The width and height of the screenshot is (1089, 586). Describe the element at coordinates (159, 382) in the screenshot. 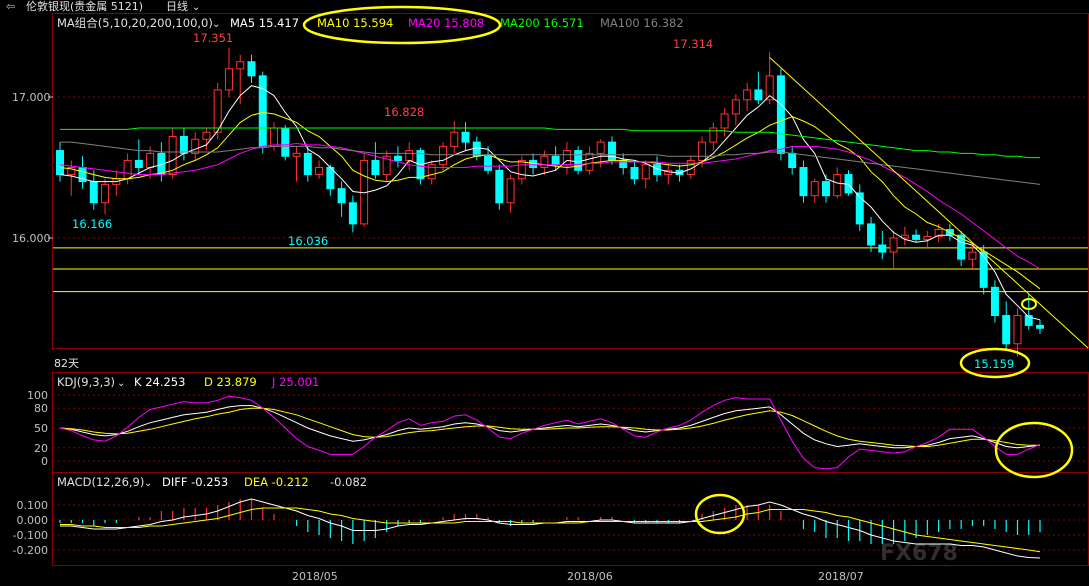

I see `kdj-k-value: K 24.253` at that location.